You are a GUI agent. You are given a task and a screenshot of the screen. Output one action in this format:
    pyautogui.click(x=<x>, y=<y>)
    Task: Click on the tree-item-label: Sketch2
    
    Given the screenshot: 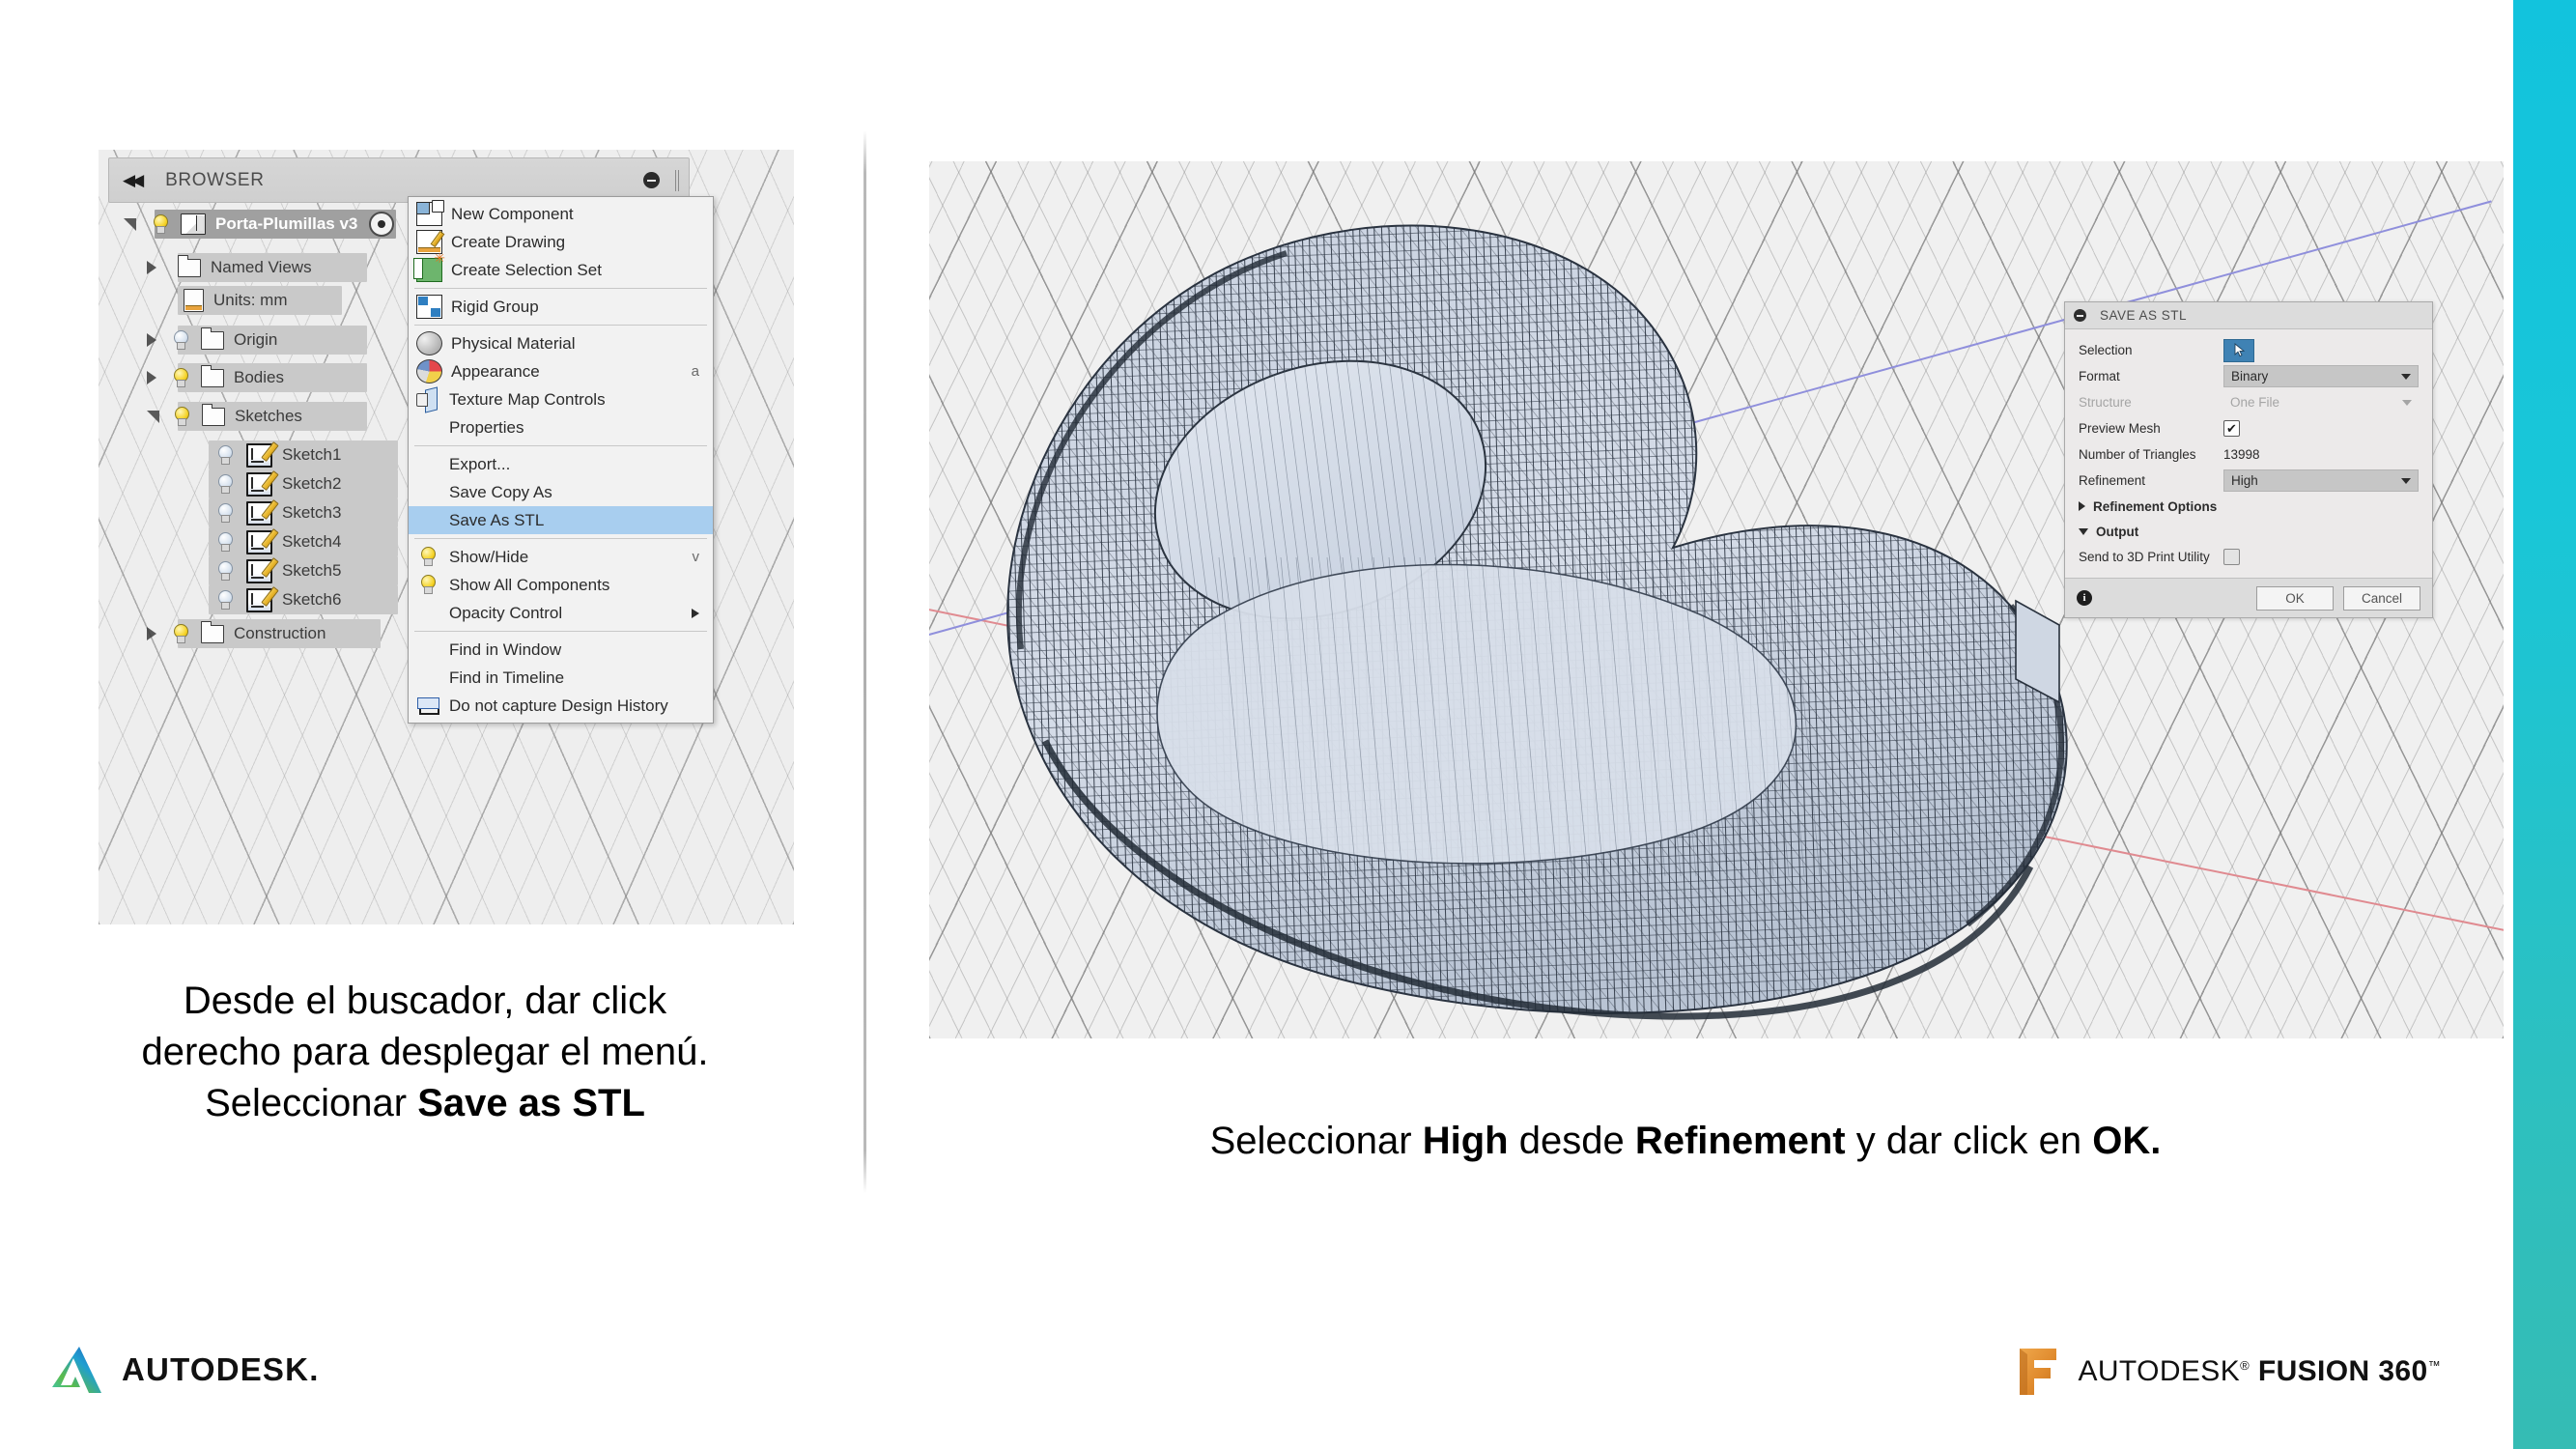 What is the action you would take?
    pyautogui.click(x=312, y=483)
    